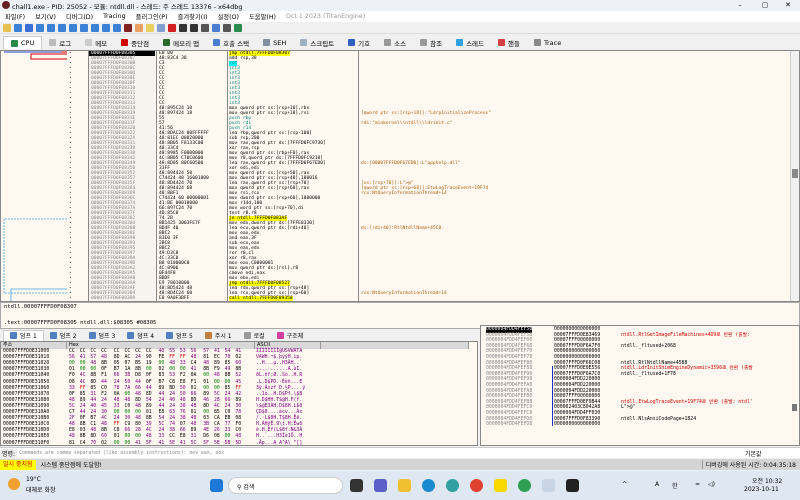  What do you see at coordinates (194, 27) in the screenshot?
I see `hash-icon` at bounding box center [194, 27].